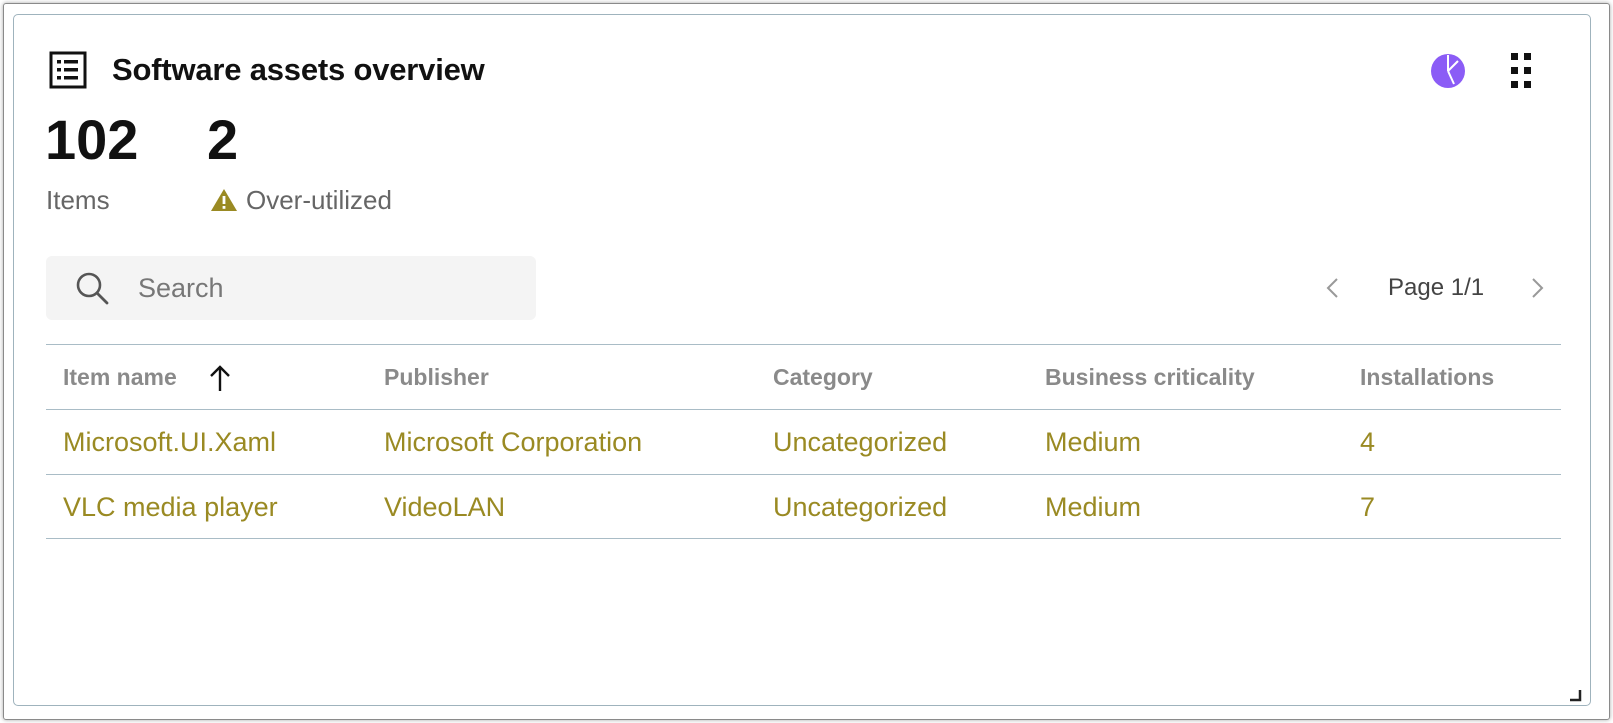 The width and height of the screenshot is (1613, 723). I want to click on drag-handle-icon, so click(1521, 71).